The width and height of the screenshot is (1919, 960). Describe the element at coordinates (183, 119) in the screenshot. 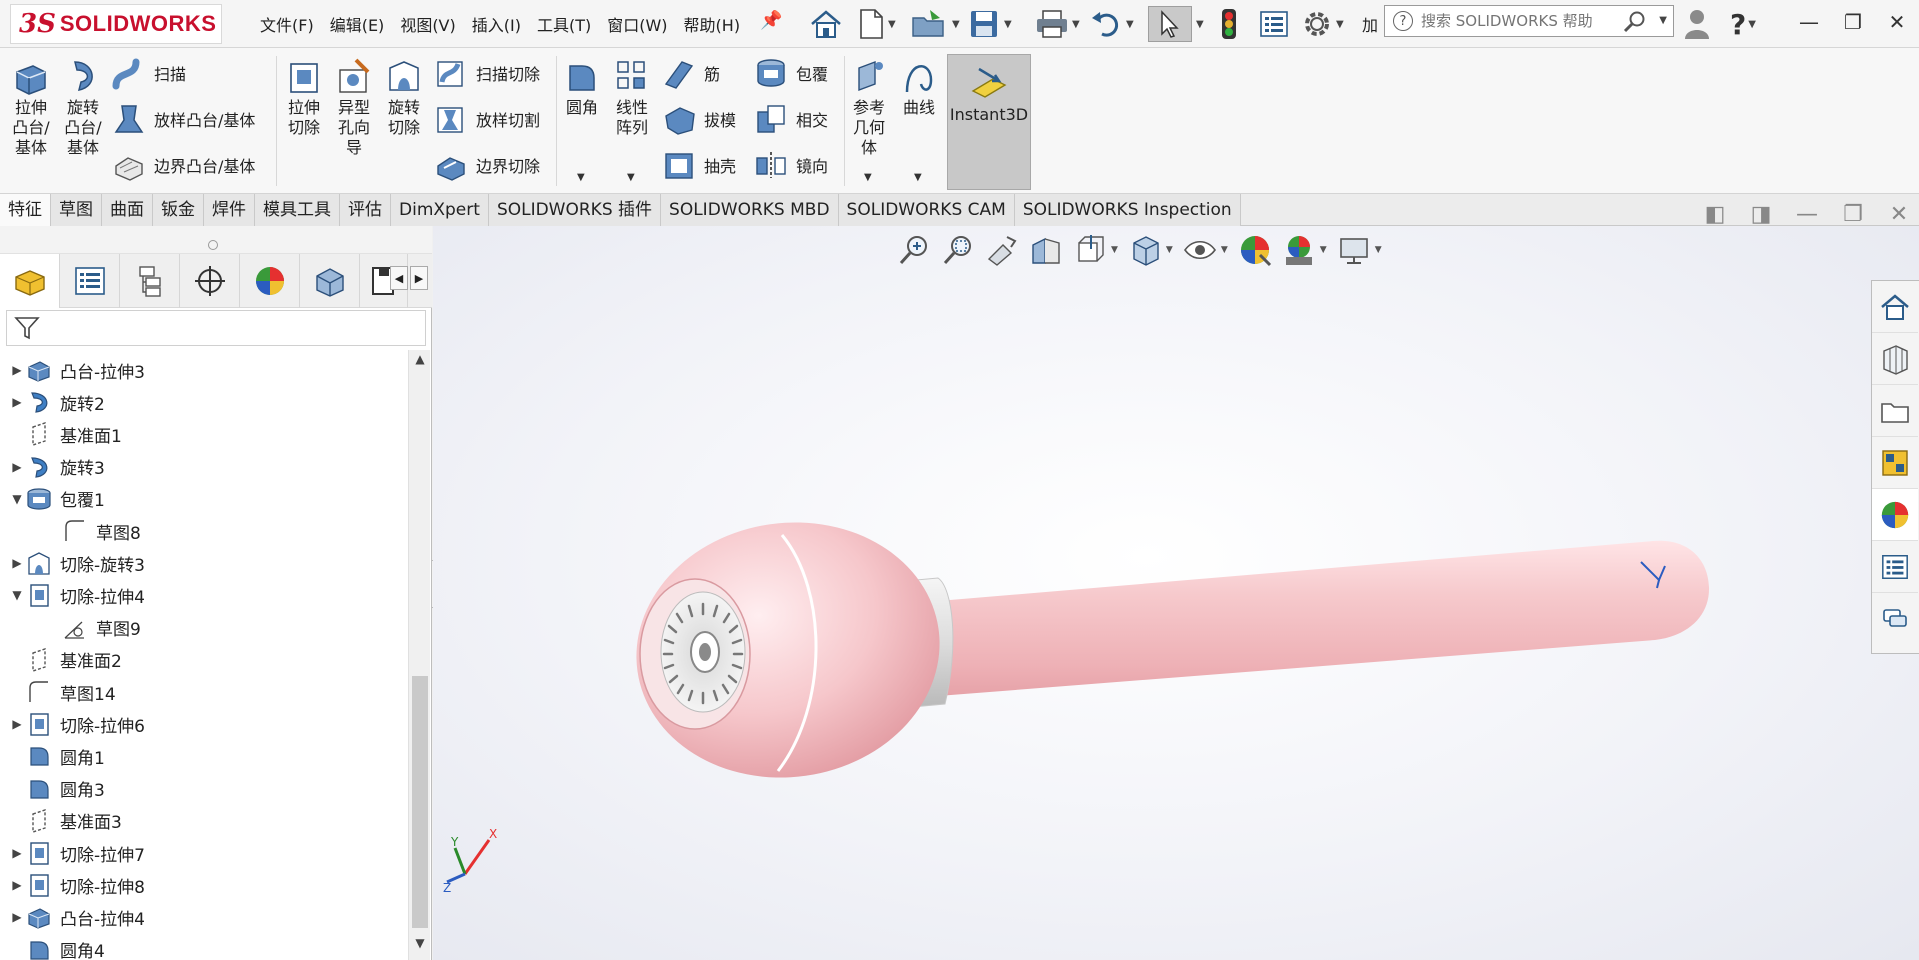

I see `loft-boss-button: 放样凸台/基体` at that location.